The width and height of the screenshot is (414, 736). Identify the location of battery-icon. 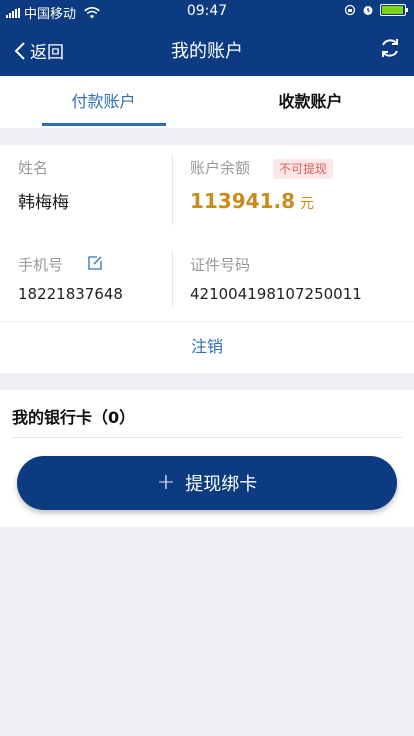
(394, 10).